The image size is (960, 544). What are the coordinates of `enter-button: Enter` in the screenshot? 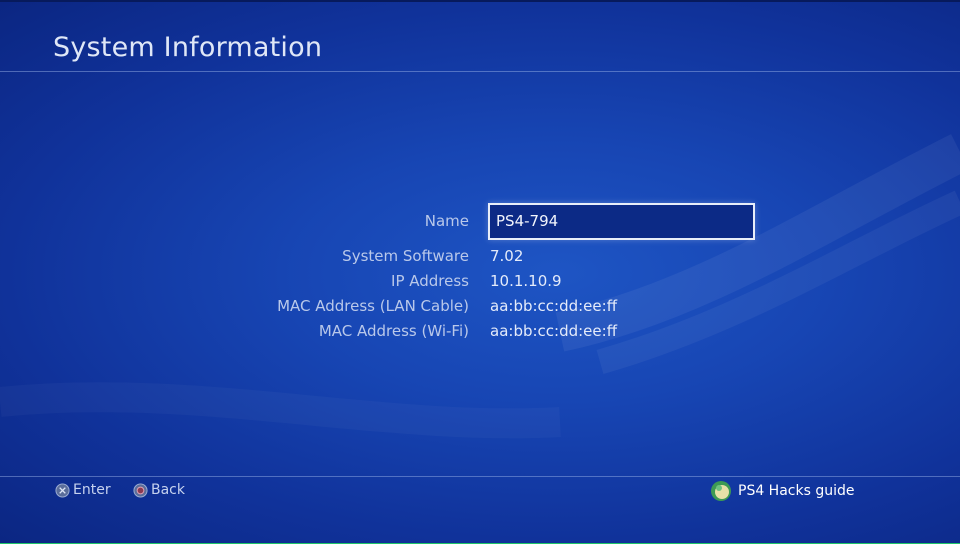 It's located at (83, 490).